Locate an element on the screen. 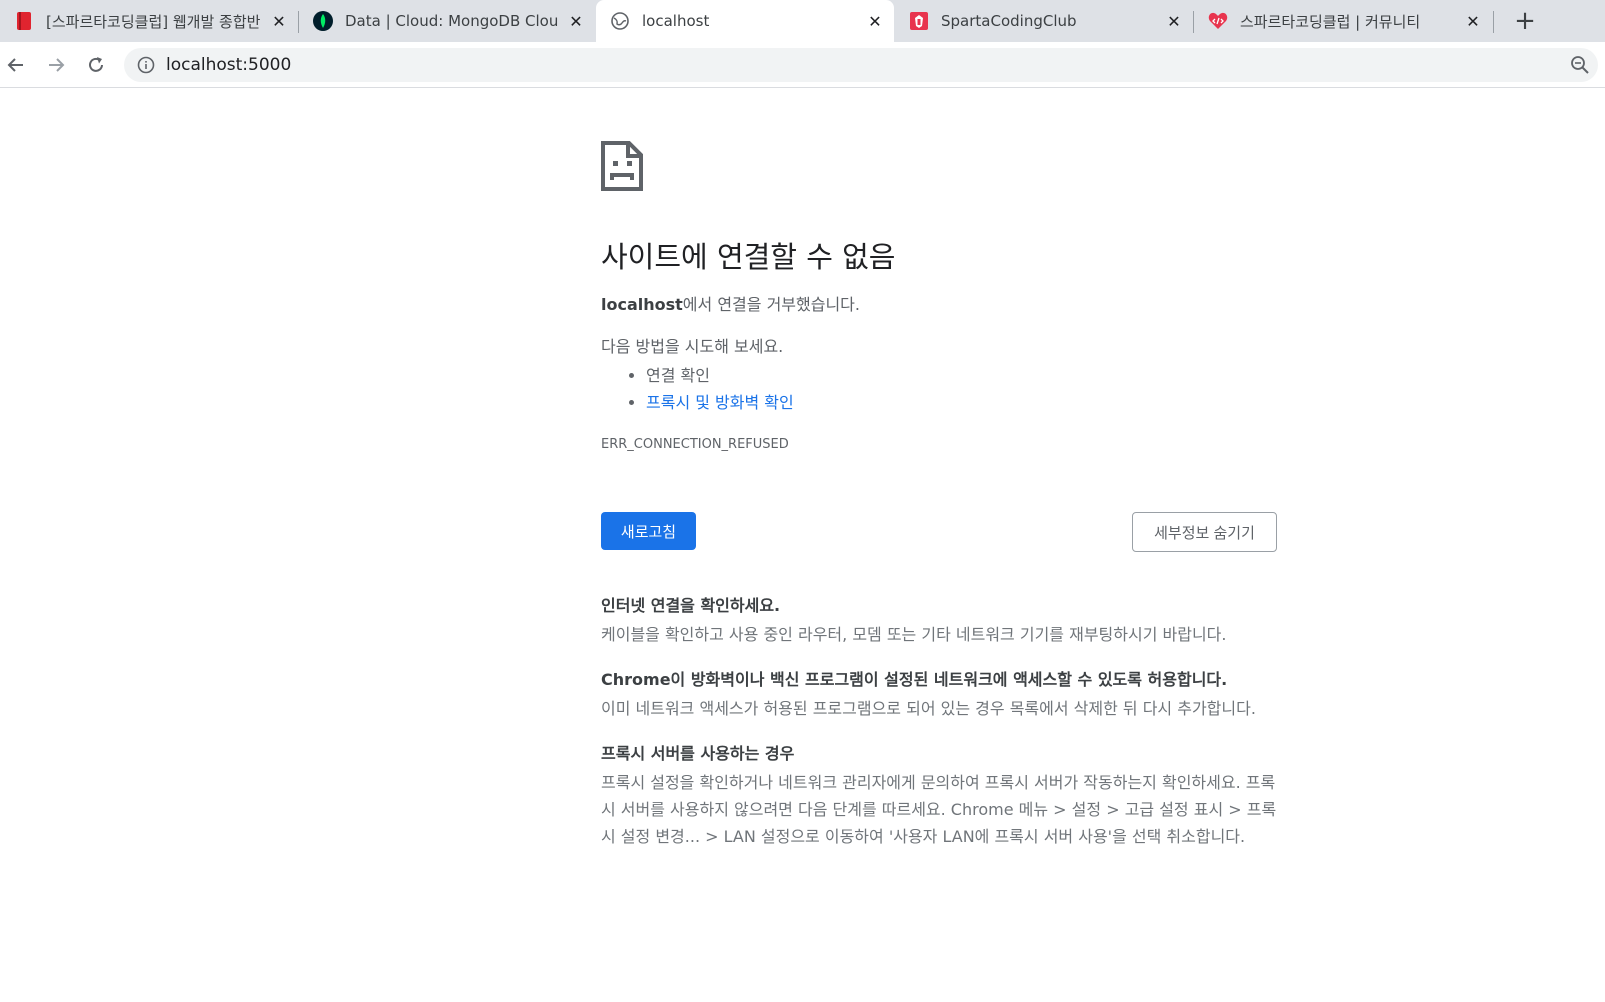 Image resolution: width=1605 pixels, height=1002 pixels. zoom-icon is located at coordinates (1580, 65).